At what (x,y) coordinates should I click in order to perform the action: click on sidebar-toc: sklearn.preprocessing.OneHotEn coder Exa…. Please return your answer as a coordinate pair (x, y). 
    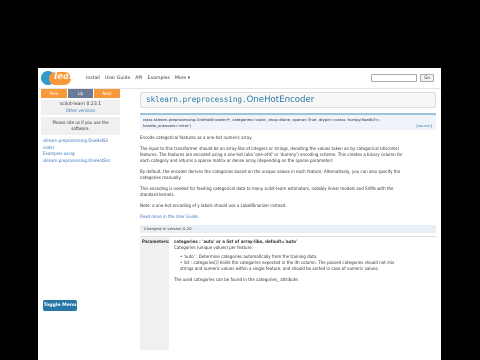
    Looking at the image, I should click on (80, 151).